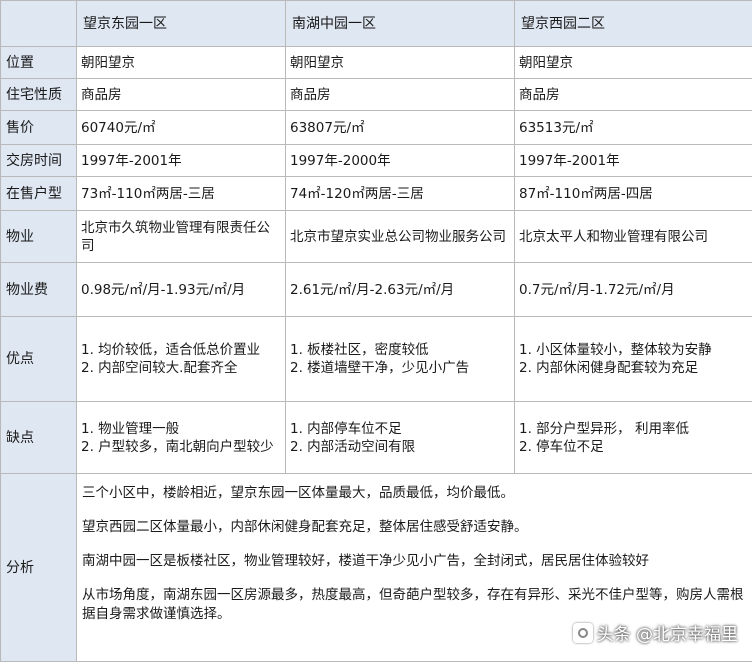  What do you see at coordinates (633, 127) in the screenshot?
I see `table-cell: 63513元/㎡` at bounding box center [633, 127].